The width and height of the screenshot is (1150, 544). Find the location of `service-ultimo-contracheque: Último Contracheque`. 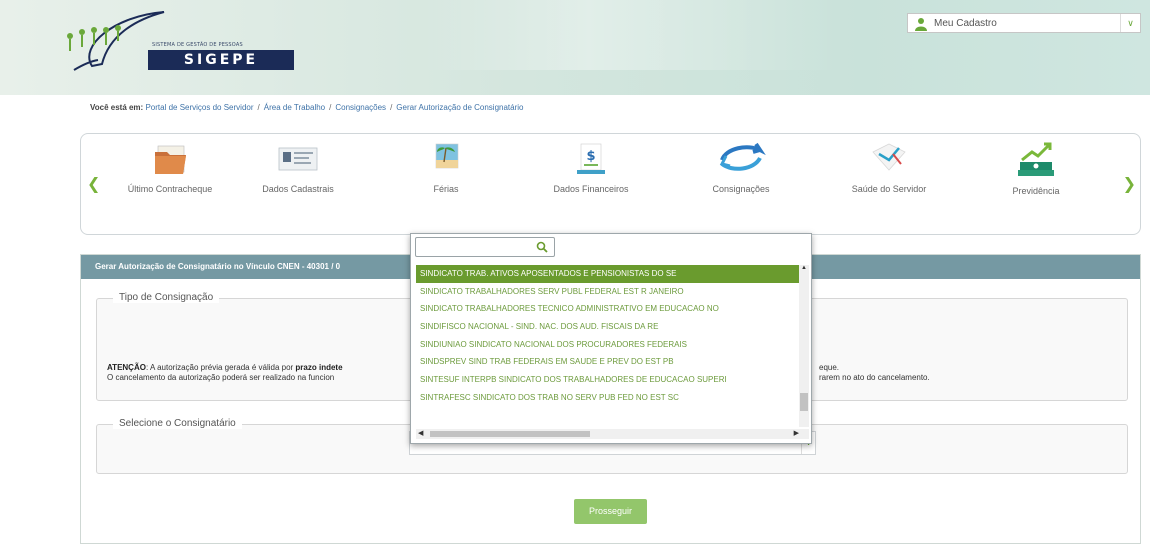

service-ultimo-contracheque: Último Contracheque is located at coordinates (170, 180).